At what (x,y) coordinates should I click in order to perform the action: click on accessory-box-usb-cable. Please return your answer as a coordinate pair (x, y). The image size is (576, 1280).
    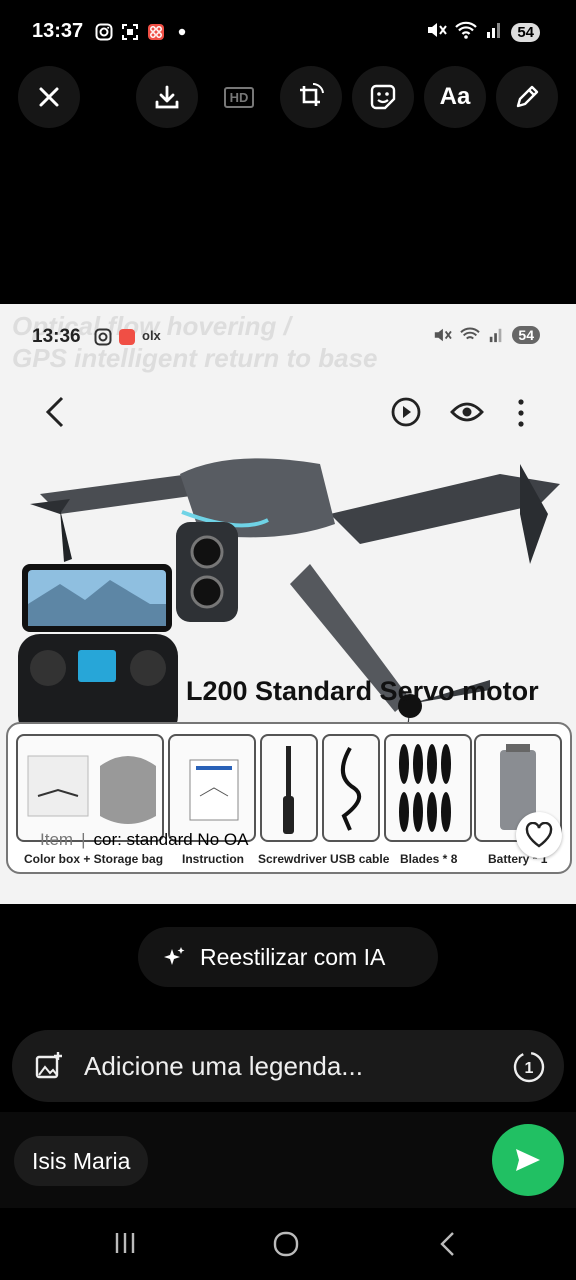
    Looking at the image, I should click on (351, 788).